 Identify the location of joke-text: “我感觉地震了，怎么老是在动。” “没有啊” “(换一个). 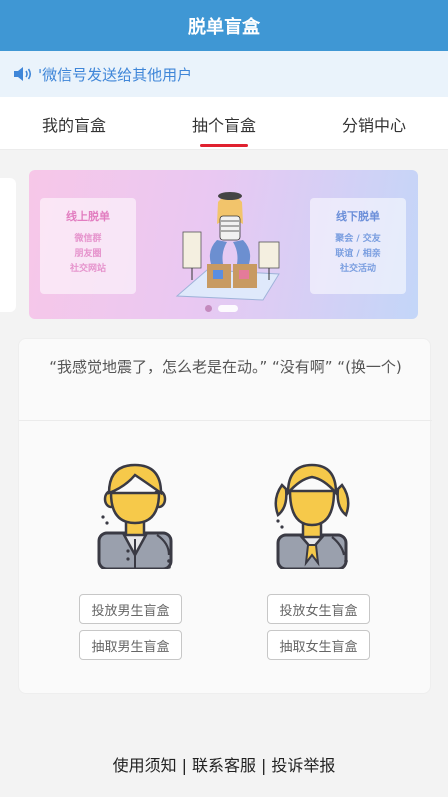
(225, 380).